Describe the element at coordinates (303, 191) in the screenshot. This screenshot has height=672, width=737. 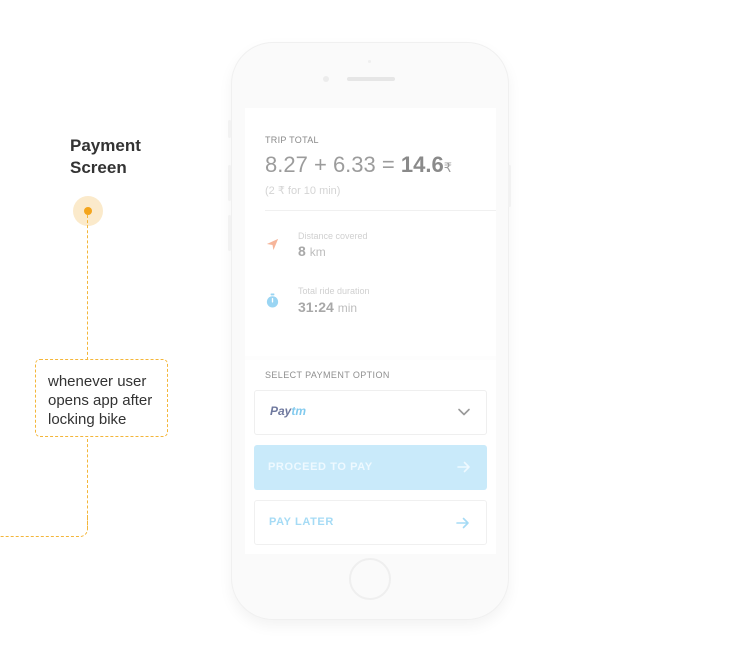
I see `rate-info: (2 ₹ for 10 min)` at that location.